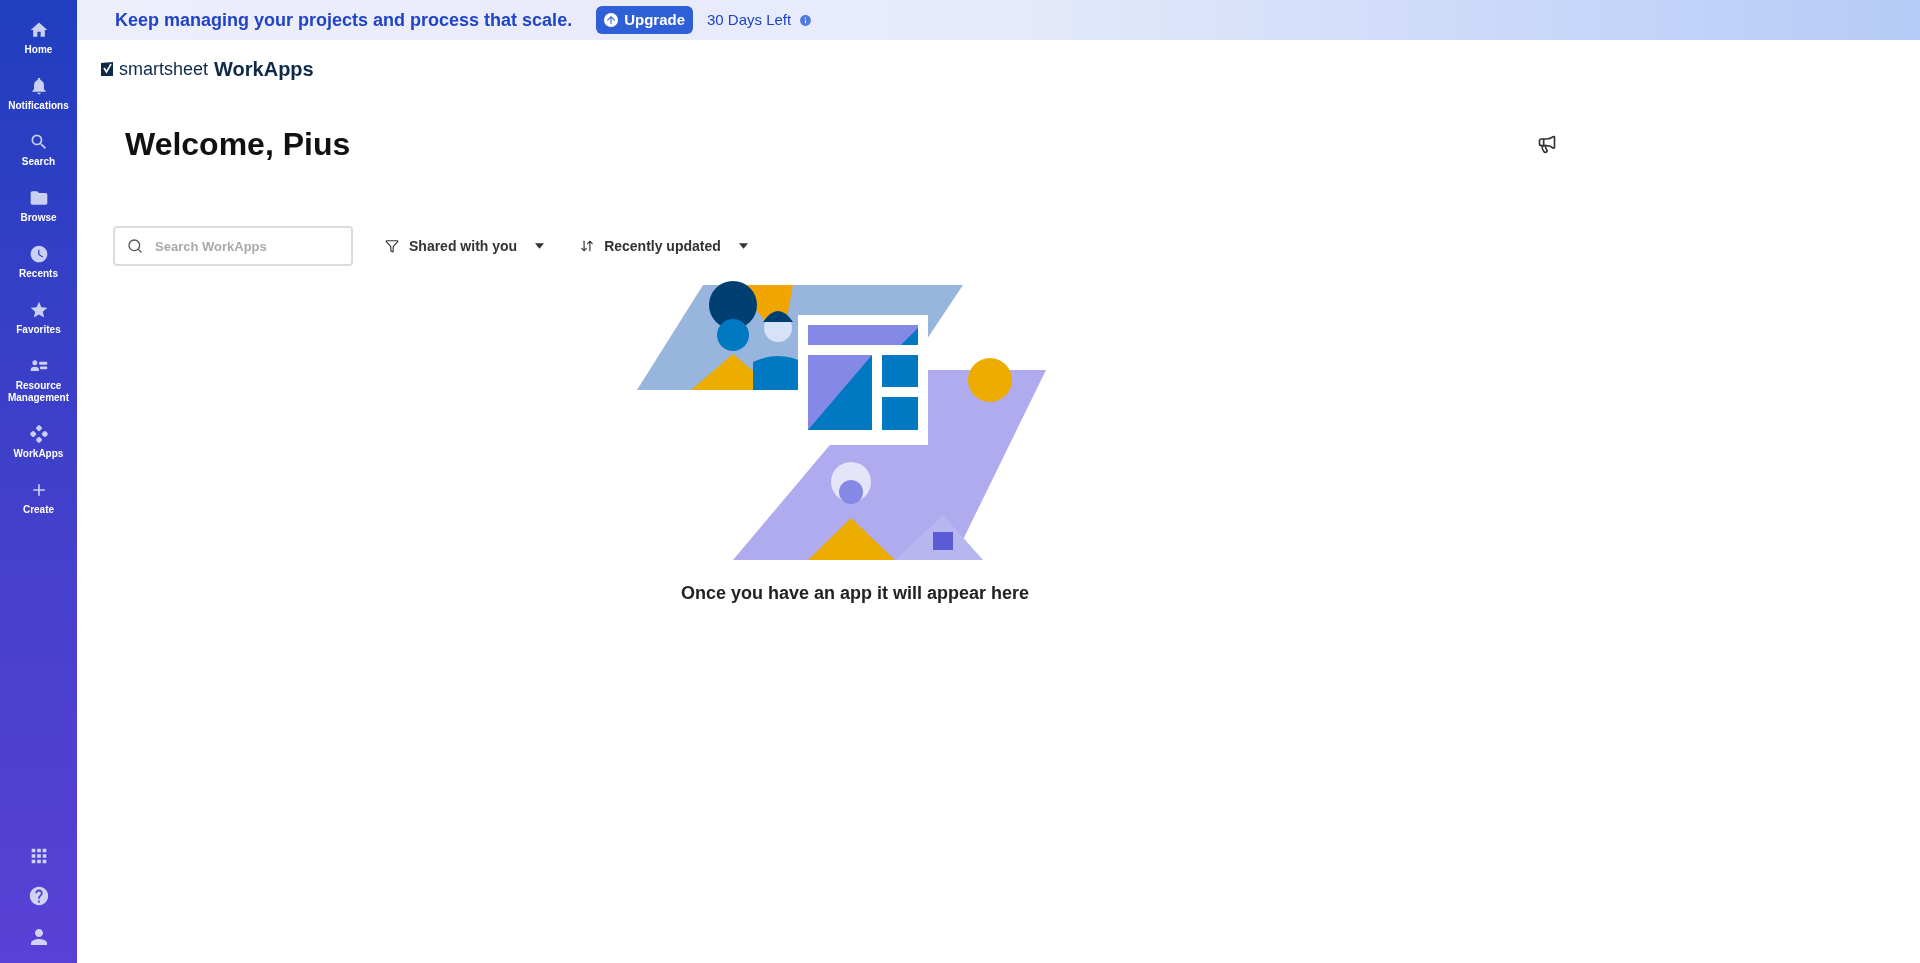 The width and height of the screenshot is (1920, 963). Describe the element at coordinates (233, 246) in the screenshot. I see `search-field: Search WorkApps` at that location.